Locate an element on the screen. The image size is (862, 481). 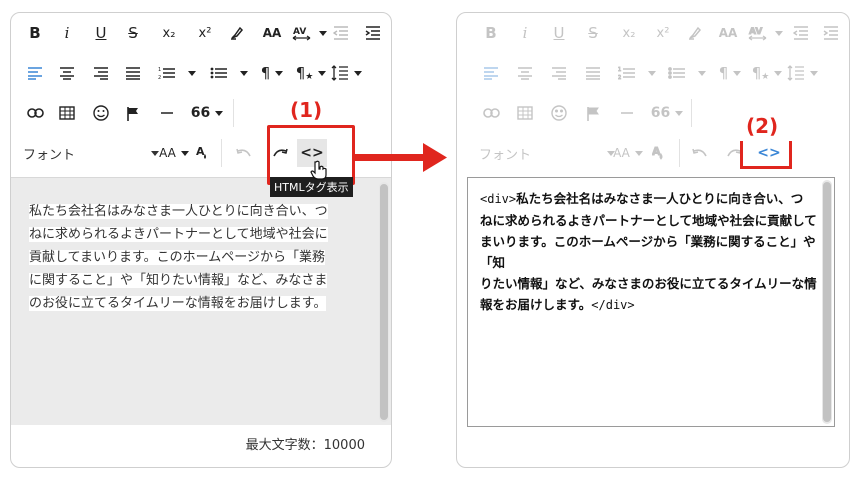
text-line: に関すること」や「知りたい情報」など、みなさま is located at coordinates (178, 280).